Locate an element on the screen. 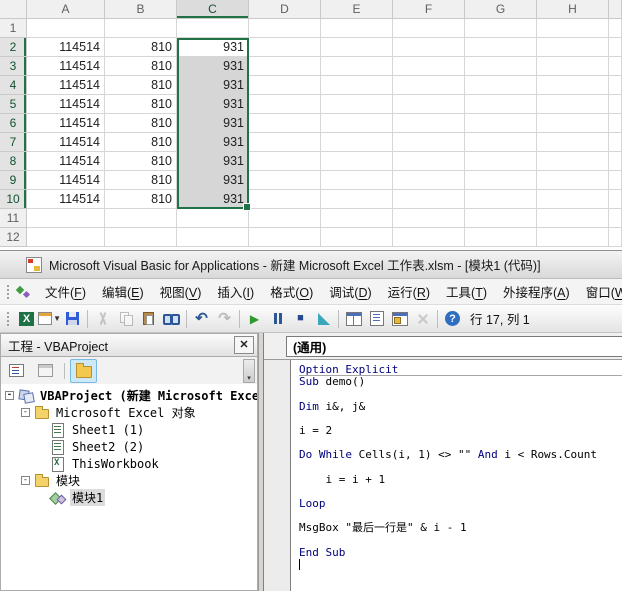  cell-B12 is located at coordinates (141, 237).